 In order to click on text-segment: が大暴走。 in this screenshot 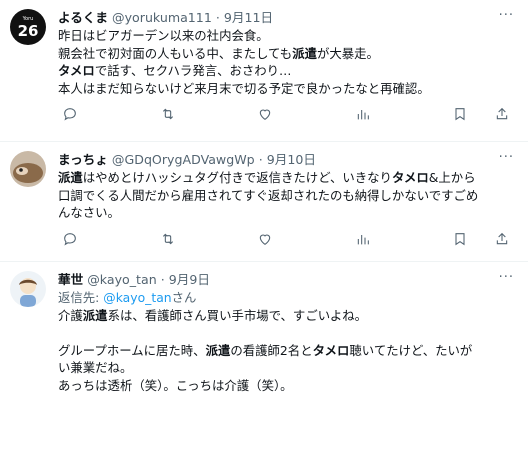, I will do `click(347, 53)`.